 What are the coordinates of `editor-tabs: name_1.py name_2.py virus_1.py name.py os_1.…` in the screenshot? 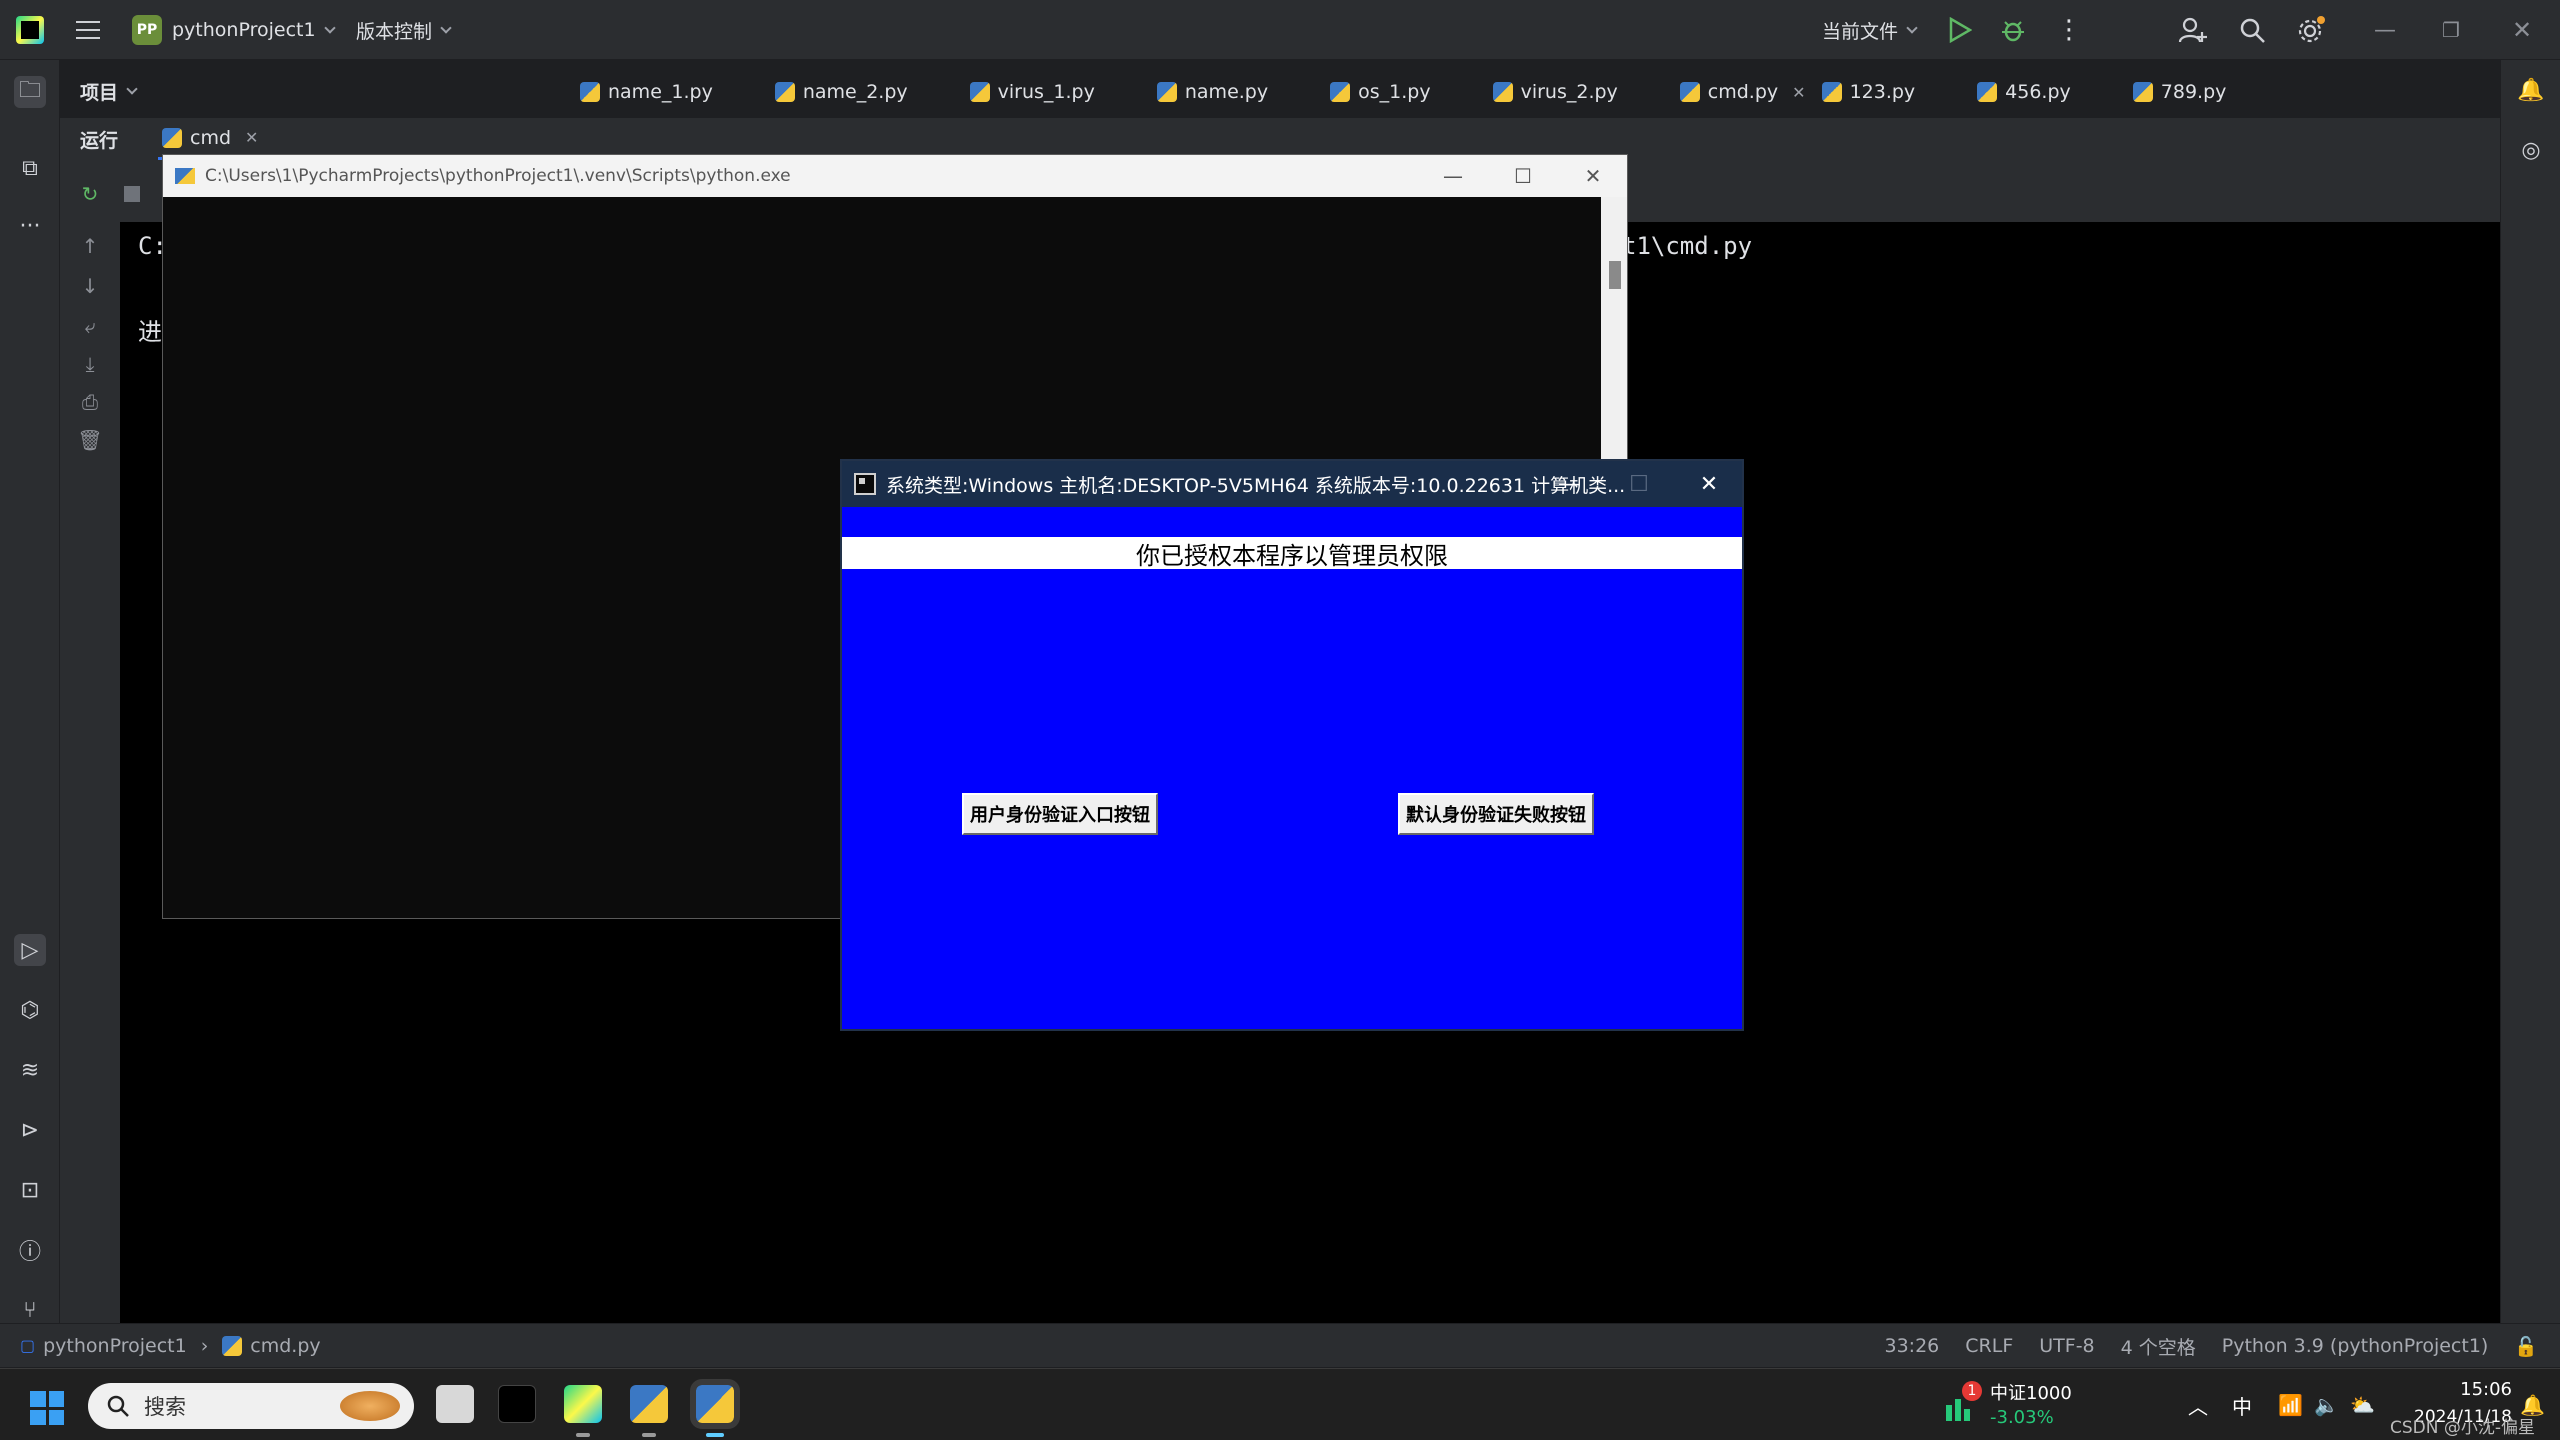 It's located at (1434, 92).